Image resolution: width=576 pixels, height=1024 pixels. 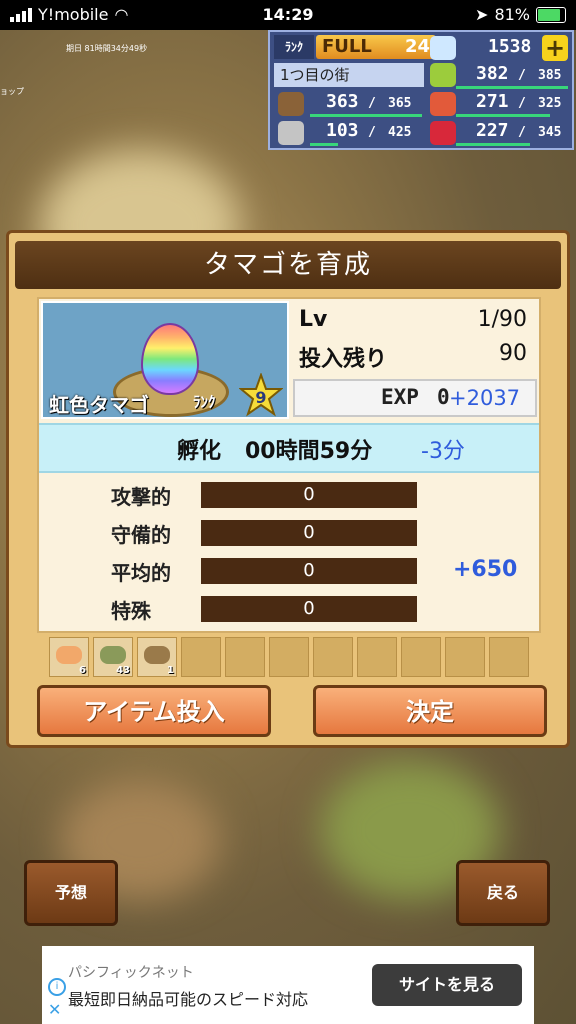 I want to click on stat-row-balanced: 平均的 0 +650, so click(x=289, y=571).